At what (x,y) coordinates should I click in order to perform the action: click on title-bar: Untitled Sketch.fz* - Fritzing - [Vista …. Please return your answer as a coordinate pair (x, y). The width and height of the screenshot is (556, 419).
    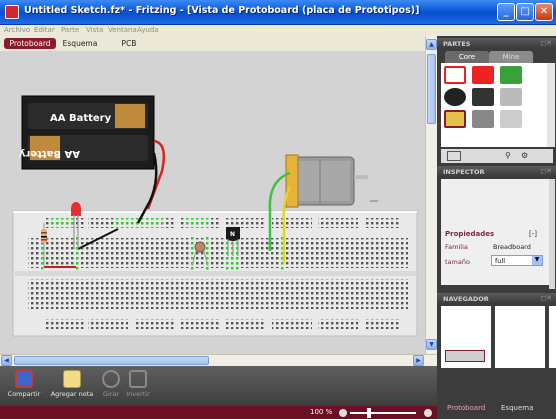
    Looking at the image, I should click on (278, 12).